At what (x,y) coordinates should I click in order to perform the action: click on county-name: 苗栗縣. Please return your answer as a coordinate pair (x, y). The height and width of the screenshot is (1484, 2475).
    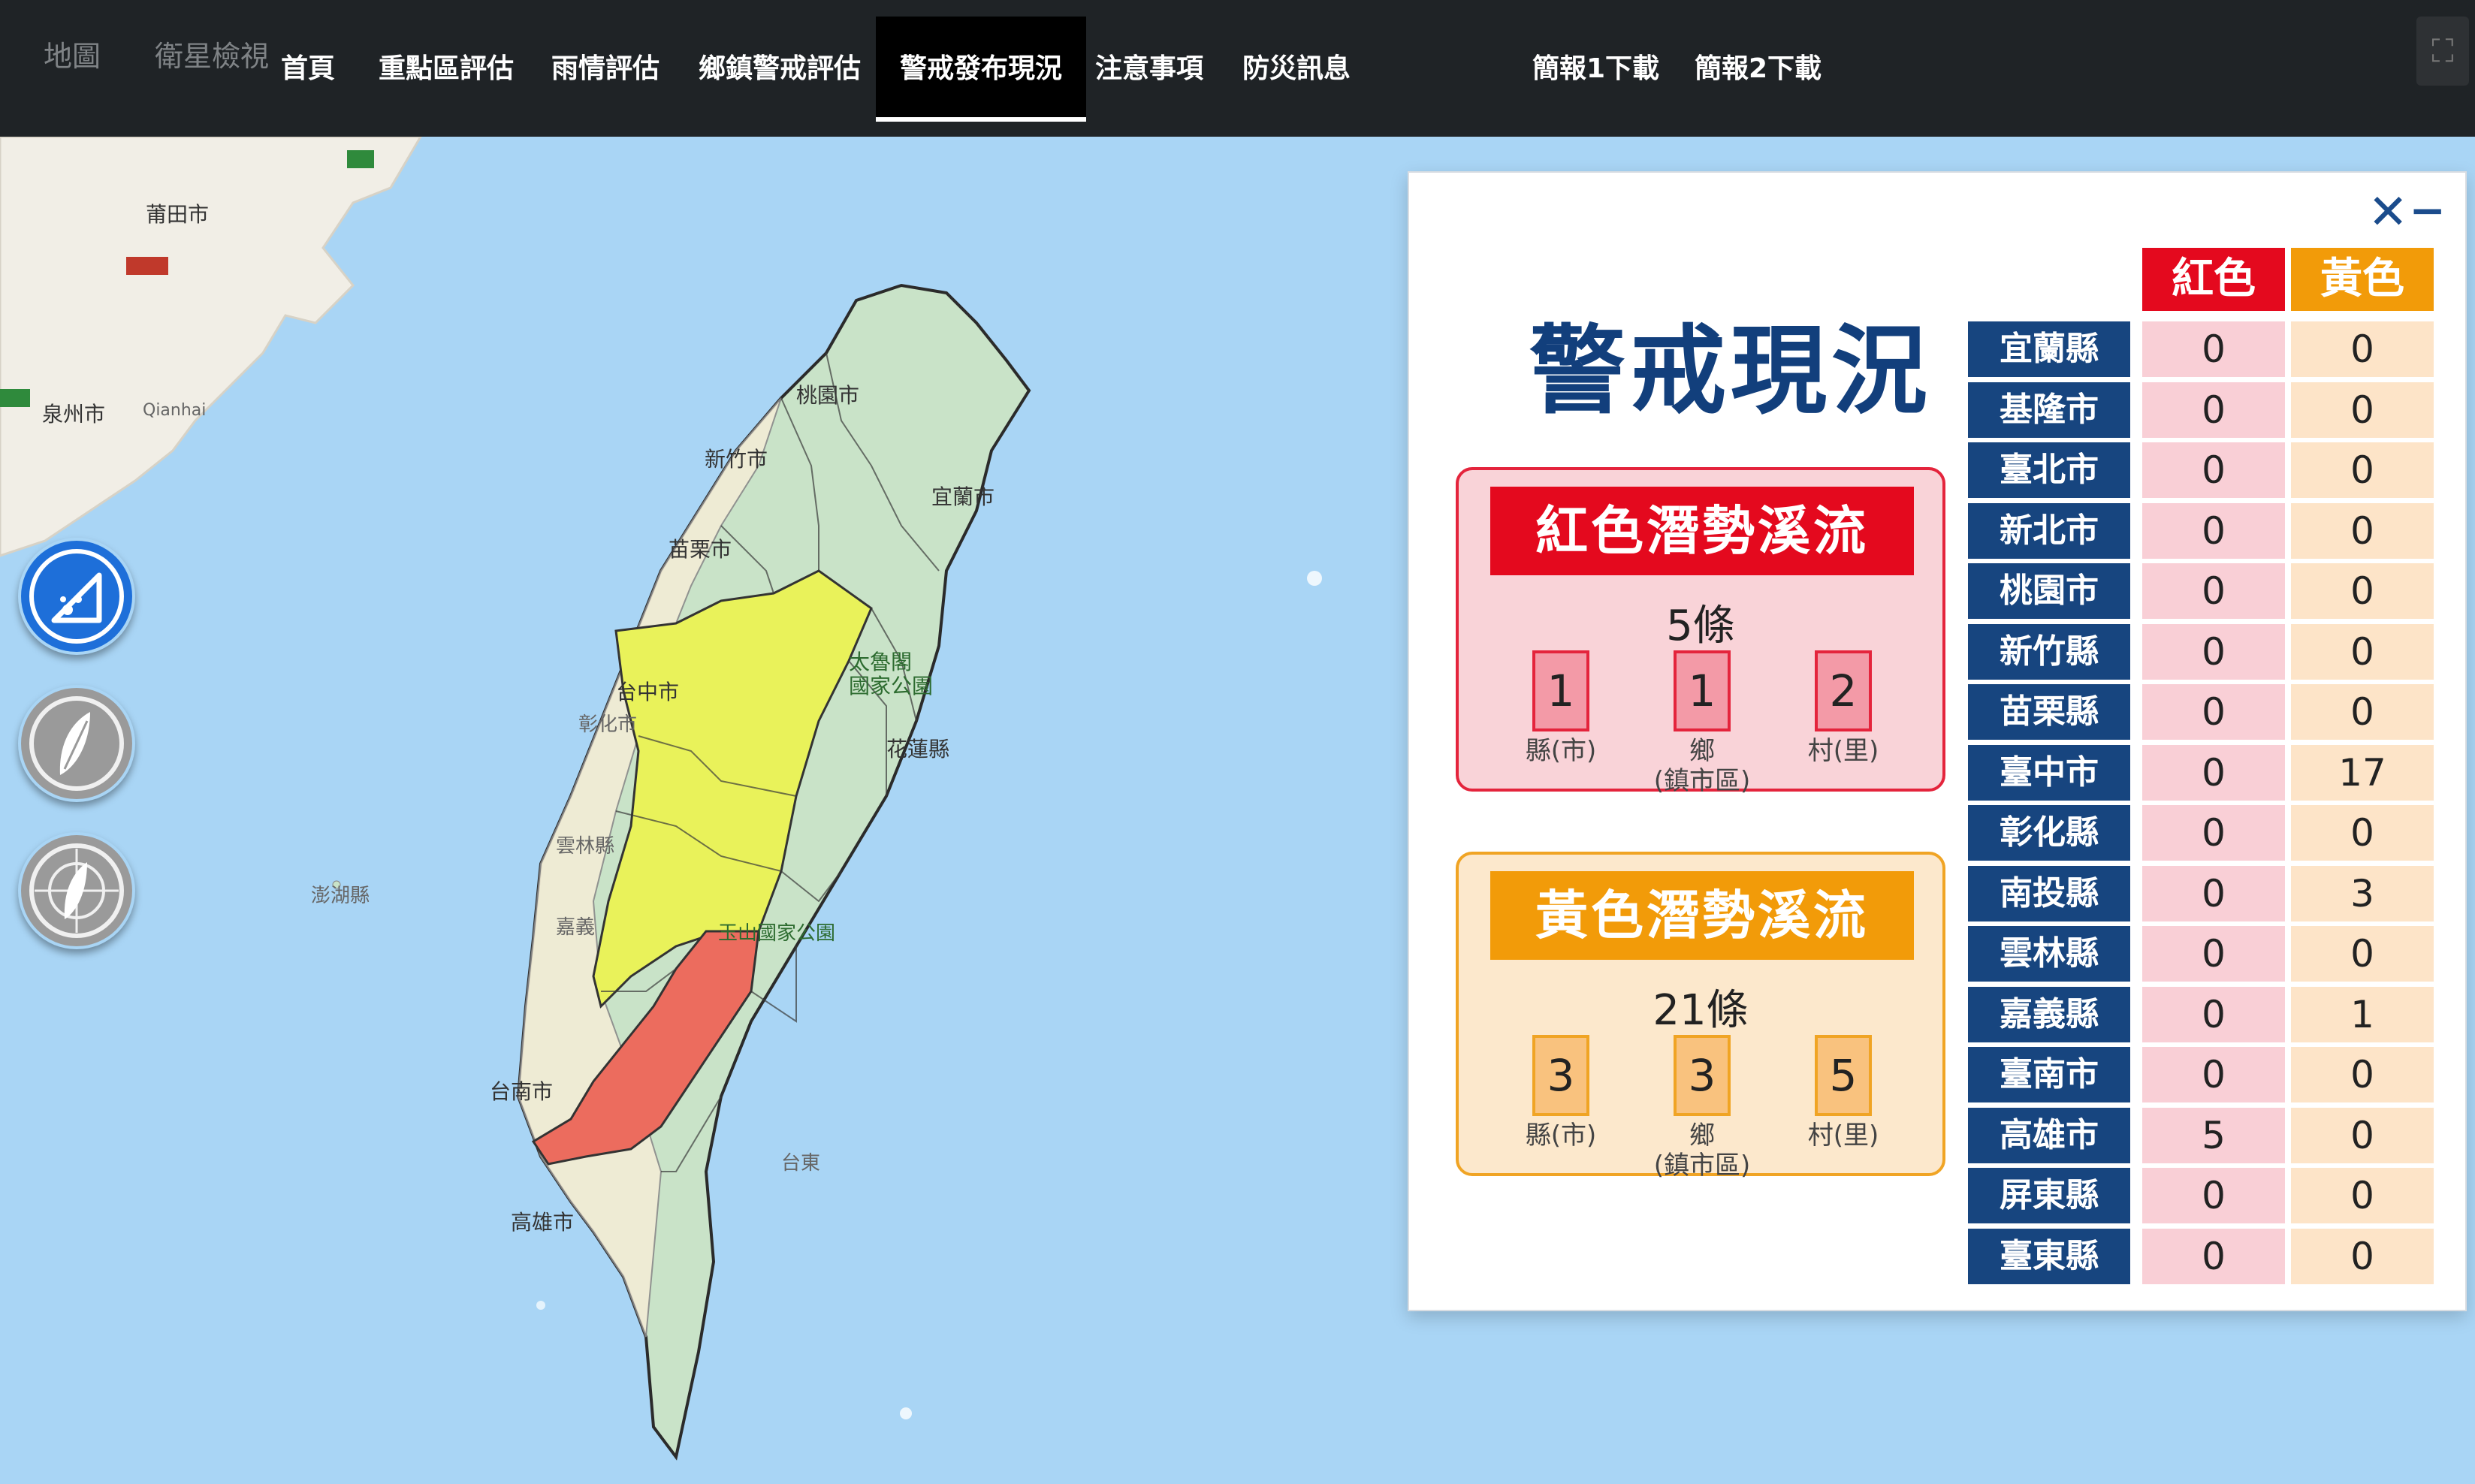
    Looking at the image, I should click on (2049, 712).